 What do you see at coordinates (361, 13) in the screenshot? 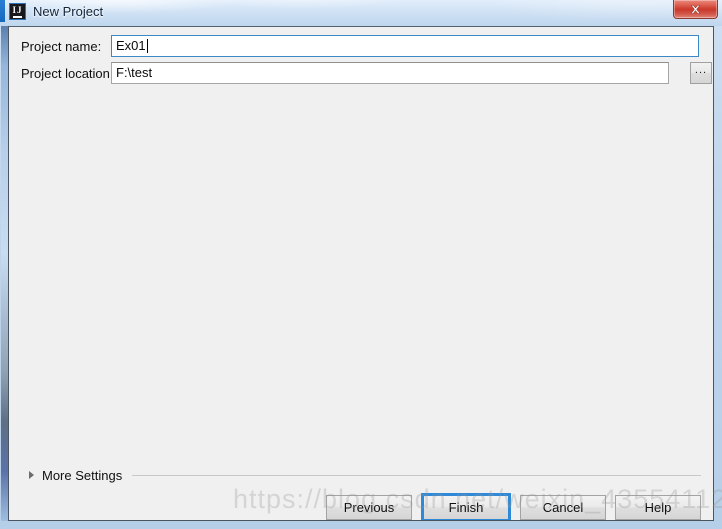
I see `title-bar: IJ New Project` at bounding box center [361, 13].